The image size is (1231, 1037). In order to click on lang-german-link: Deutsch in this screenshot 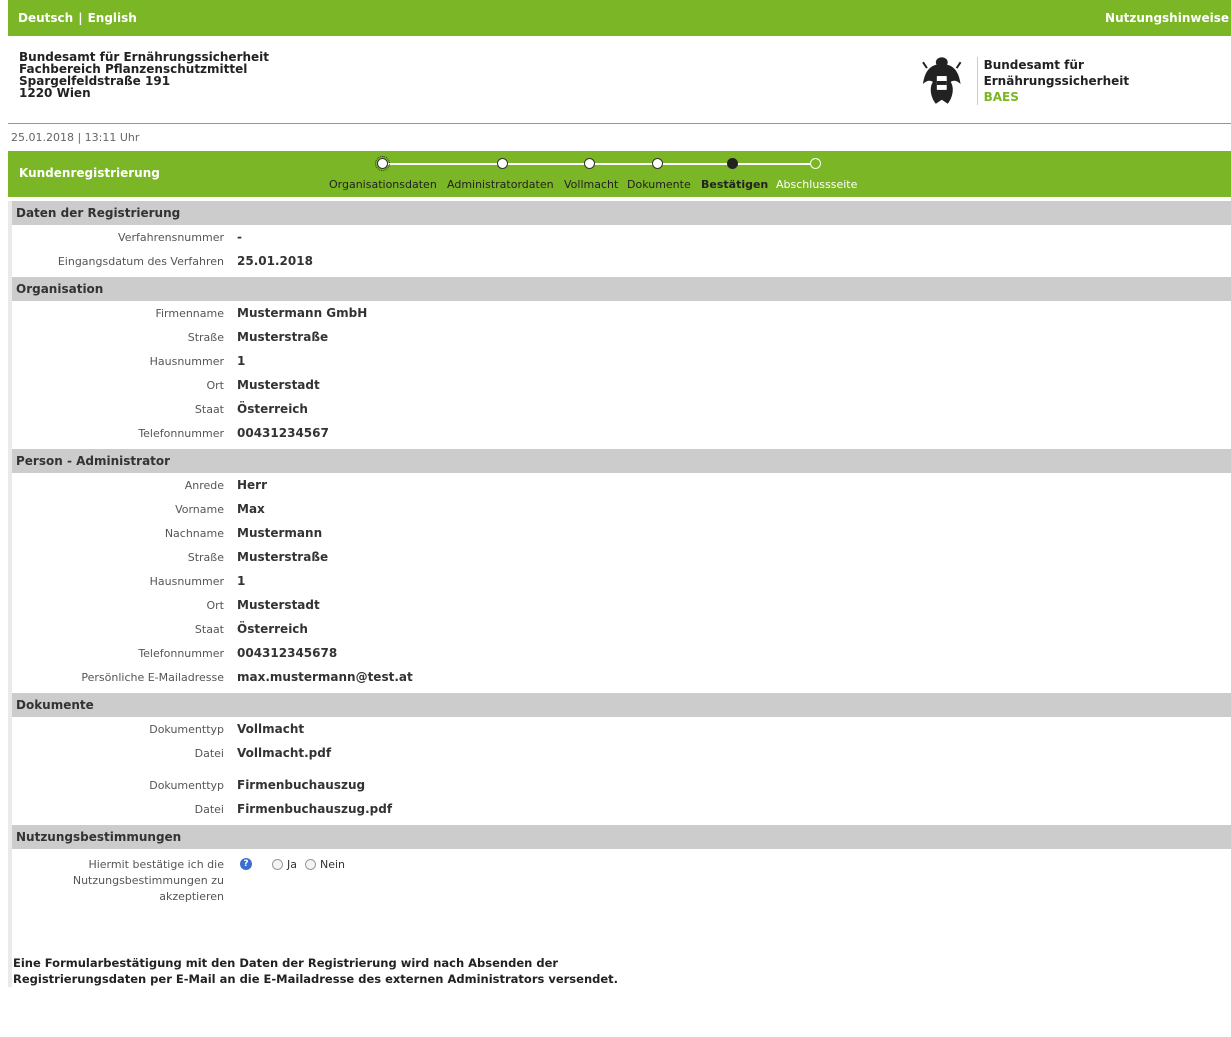, I will do `click(45, 18)`.